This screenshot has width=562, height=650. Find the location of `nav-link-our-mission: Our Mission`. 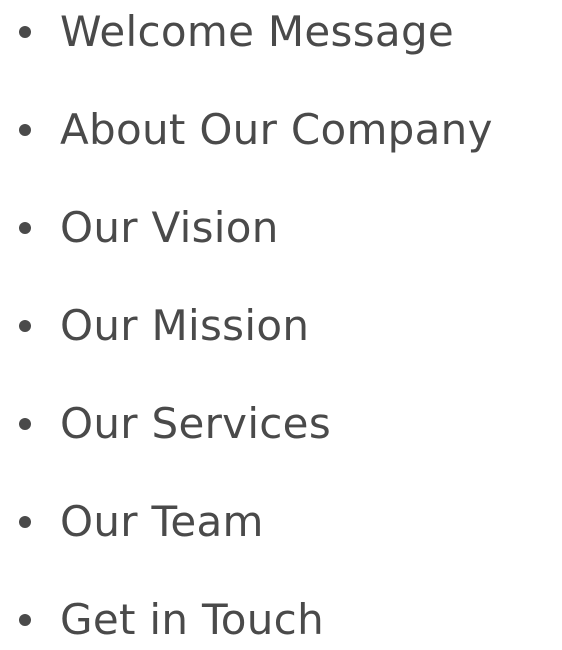

nav-link-our-mission: Our Mission is located at coordinates (184, 326).